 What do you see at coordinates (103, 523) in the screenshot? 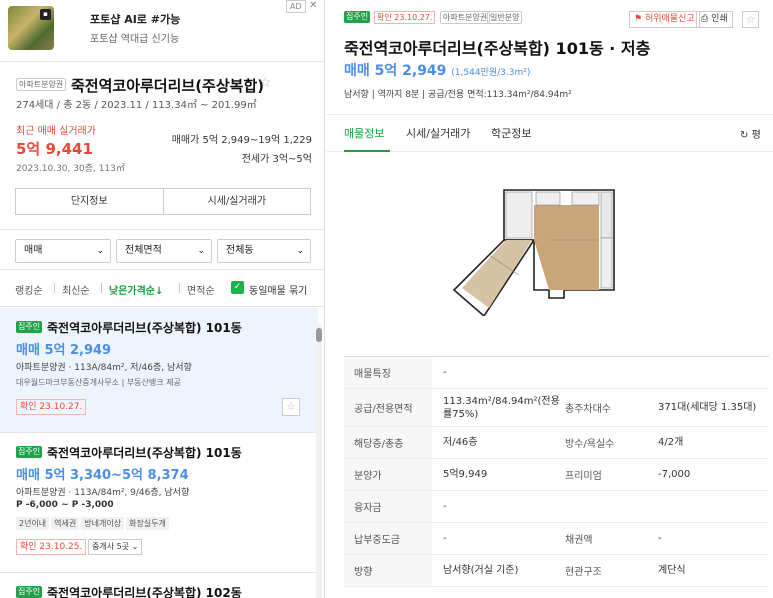
I see `feature-chip: 방네개이상` at bounding box center [103, 523].